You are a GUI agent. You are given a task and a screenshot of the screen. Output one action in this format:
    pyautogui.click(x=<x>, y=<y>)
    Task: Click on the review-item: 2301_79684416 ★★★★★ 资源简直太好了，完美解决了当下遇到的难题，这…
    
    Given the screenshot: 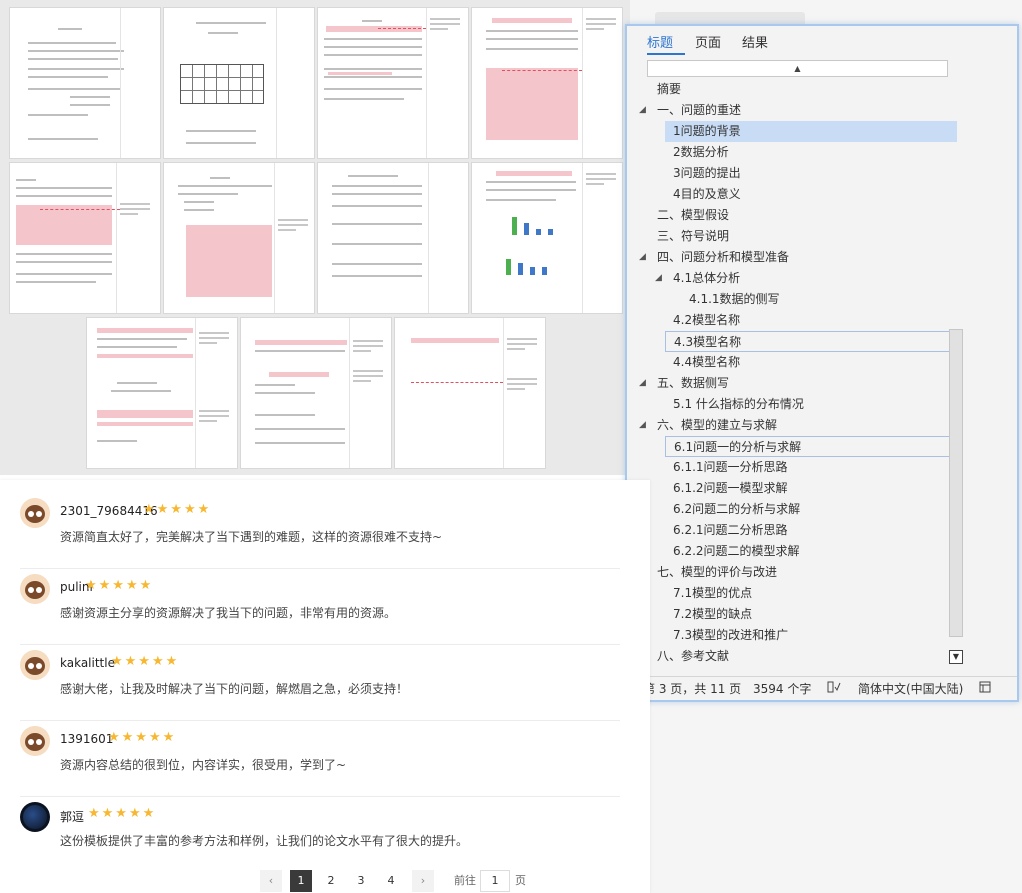 What is the action you would take?
    pyautogui.click(x=320, y=535)
    